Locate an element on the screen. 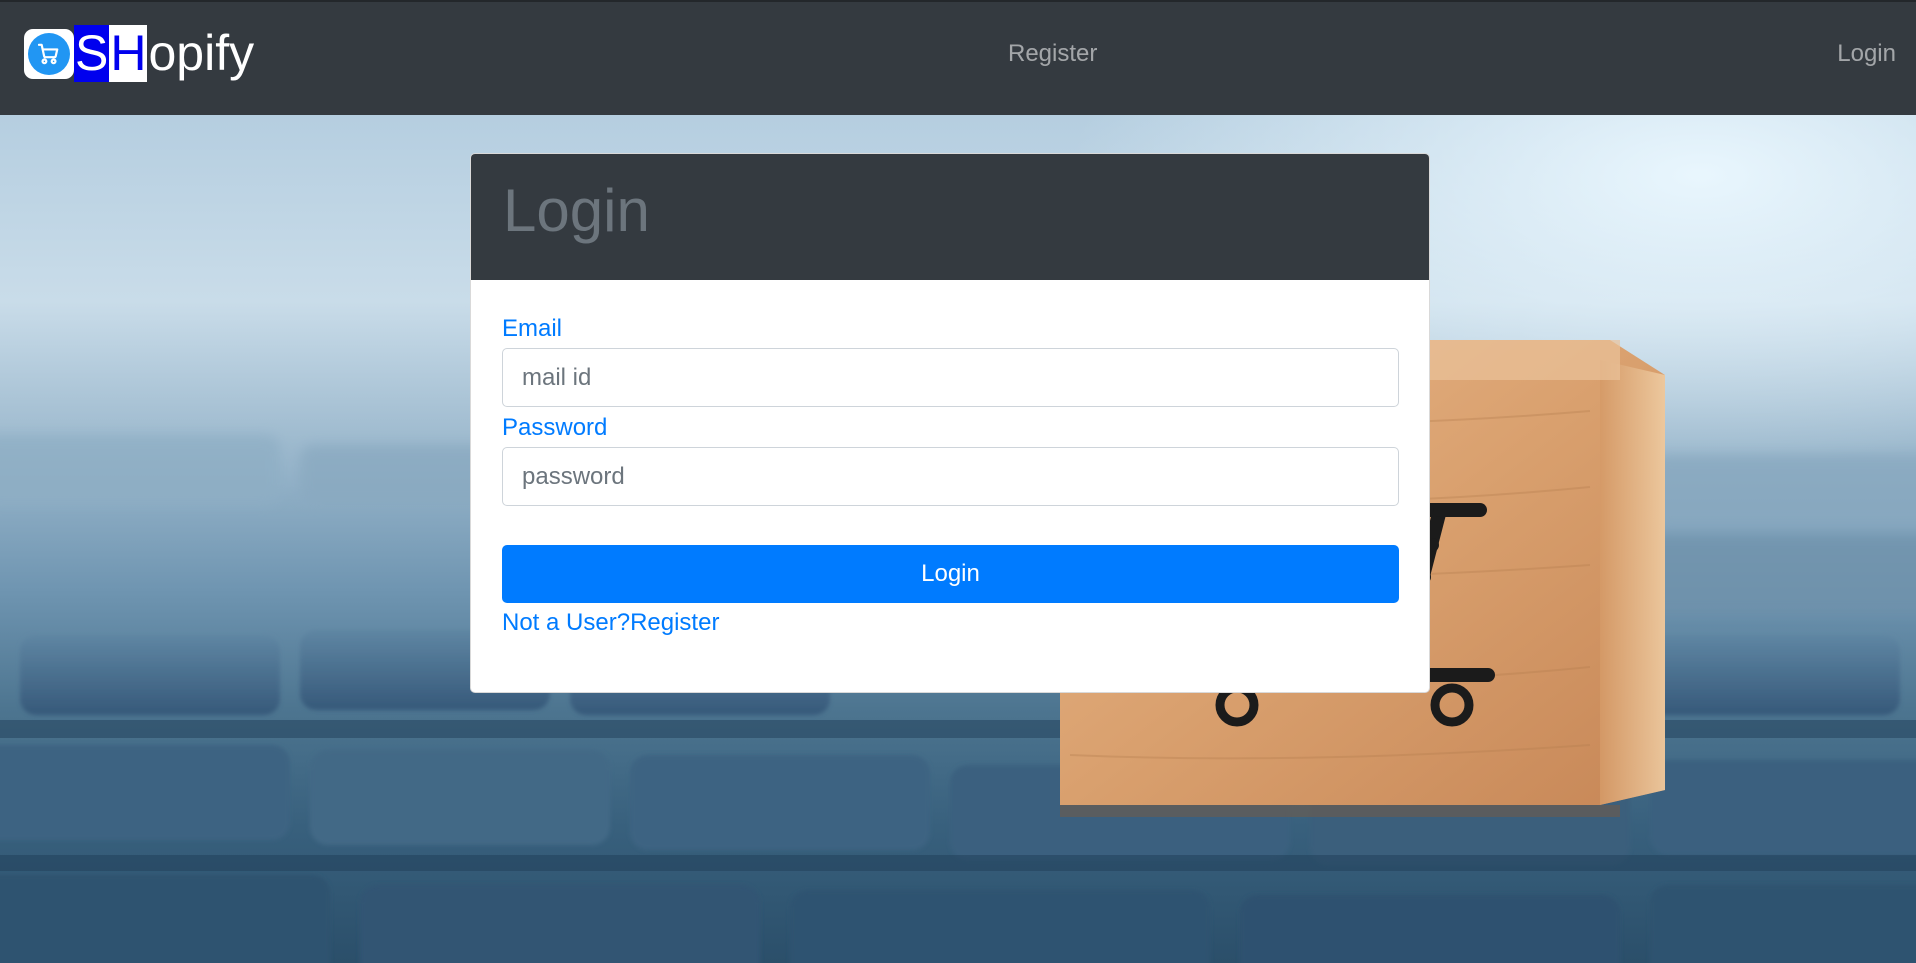 The image size is (1916, 963). password-field is located at coordinates (950, 476).